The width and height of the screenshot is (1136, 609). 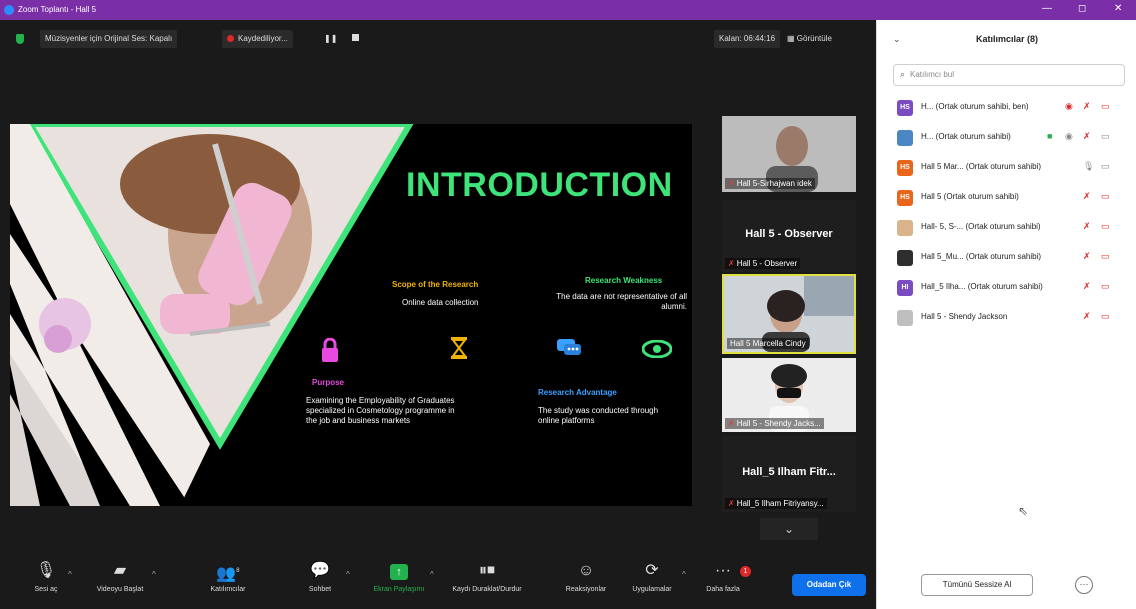 I want to click on participant-name: Hall 5 Mar... (Ortak oturum sahibi), so click(x=981, y=166).